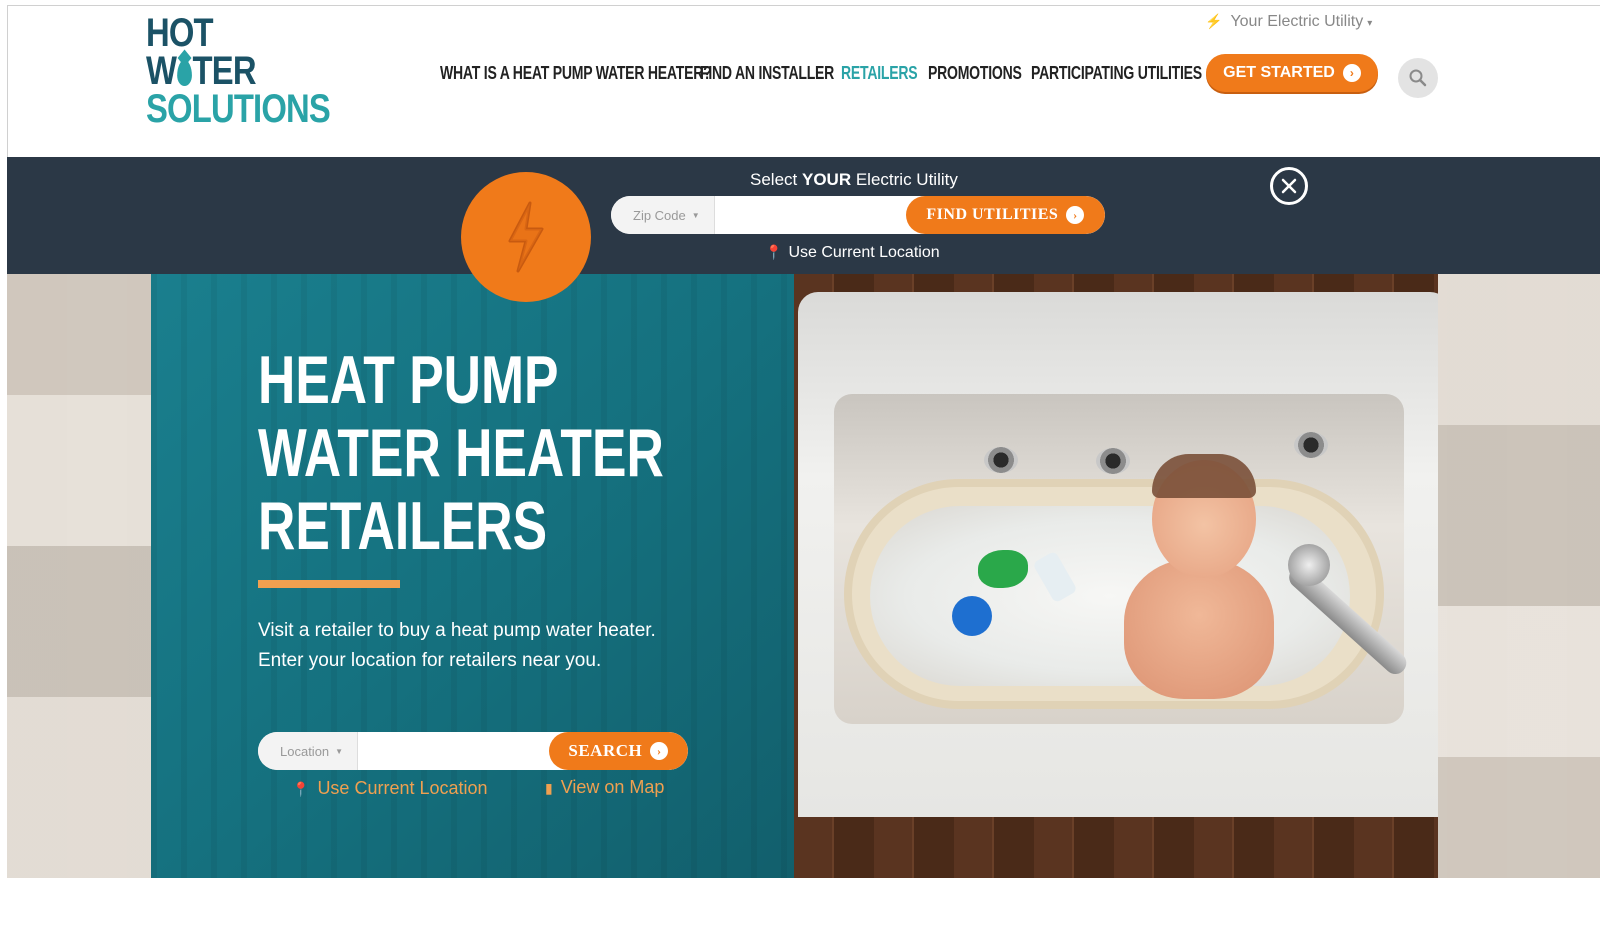 The image size is (1600, 925). I want to click on nav-participating-utilities: PARTICIPATING UTILITIES, so click(1116, 73).